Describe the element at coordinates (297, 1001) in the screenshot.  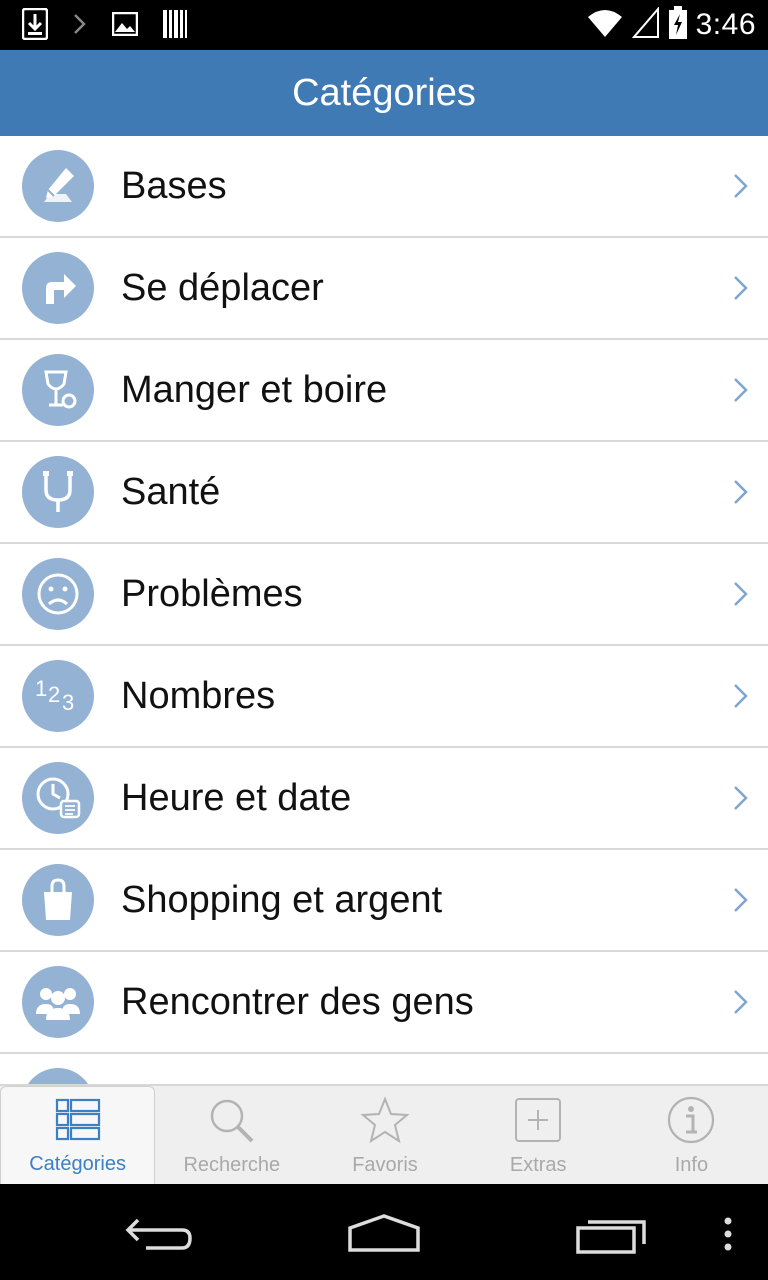
I see `category-label: Rencontrer des gens` at that location.